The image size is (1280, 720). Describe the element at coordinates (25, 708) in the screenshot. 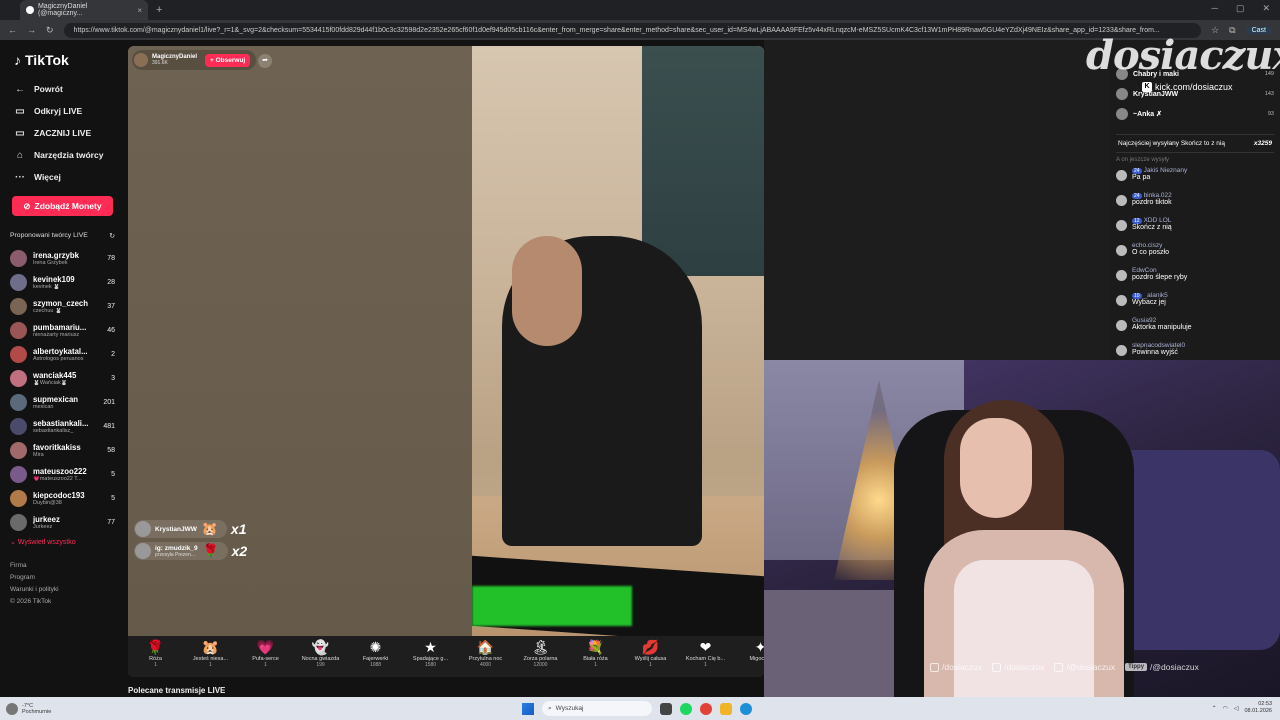

I see `weather-widget: -7°C Pochmurnie` at that location.